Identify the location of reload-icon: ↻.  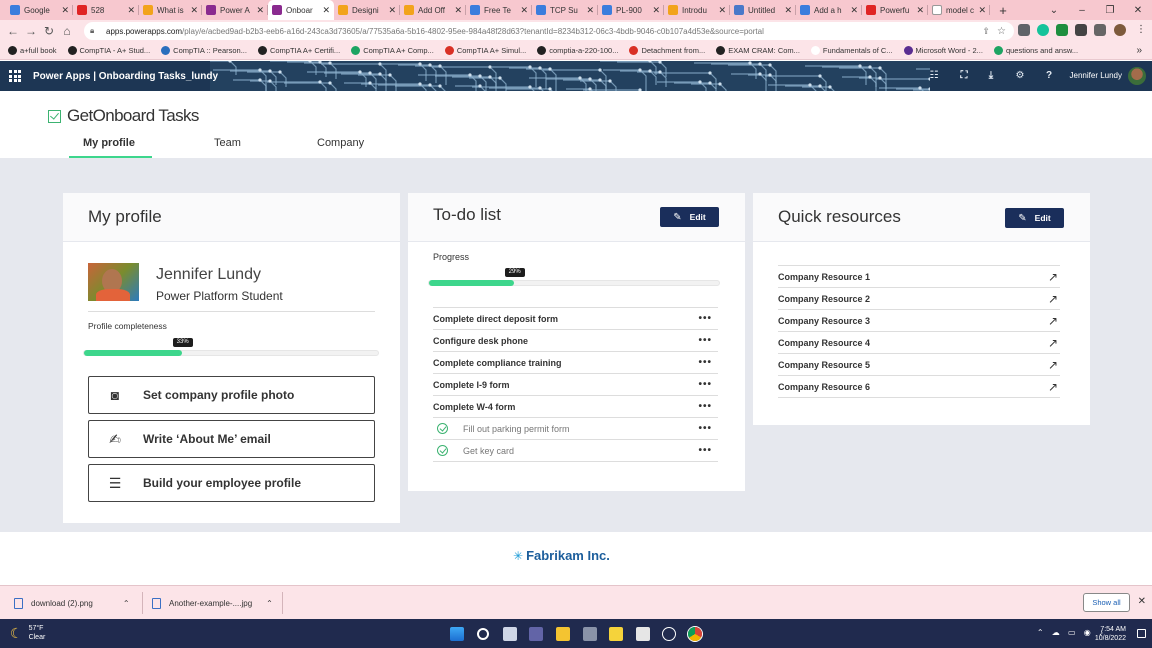
(49, 31).